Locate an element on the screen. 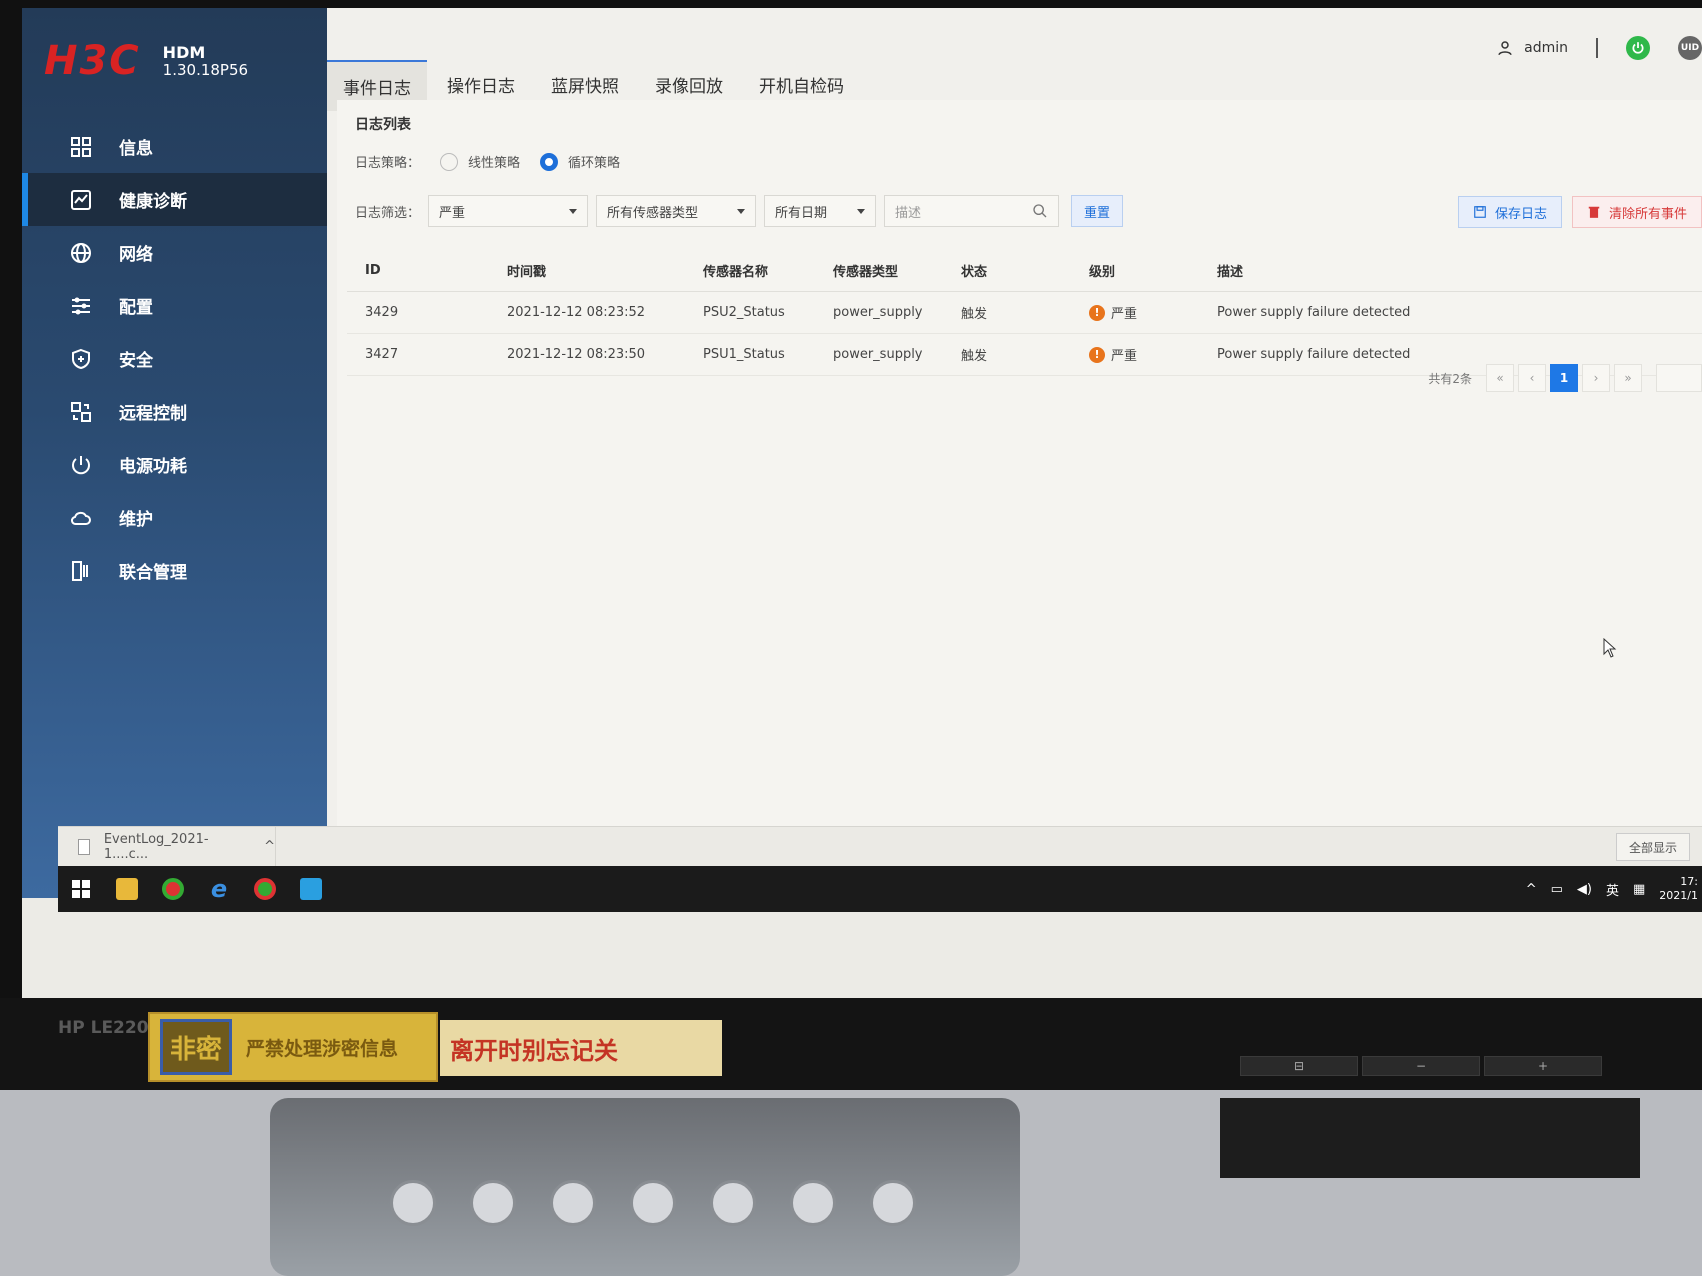  sidebar-item-label: 远程控制 is located at coordinates (153, 414).